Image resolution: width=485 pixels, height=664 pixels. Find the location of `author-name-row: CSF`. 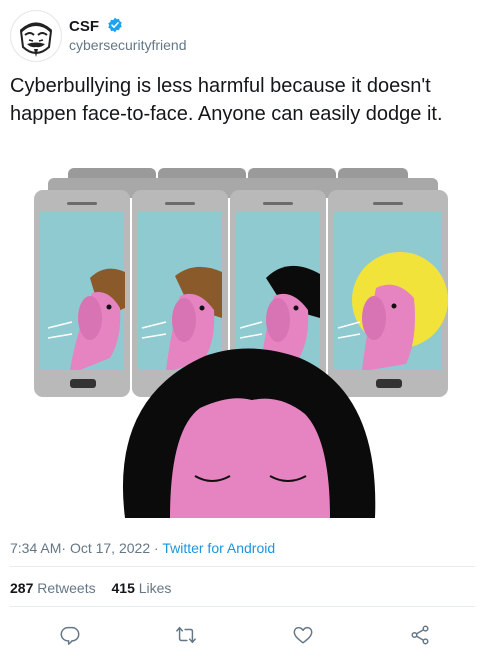

author-name-row: CSF is located at coordinates (96, 26).